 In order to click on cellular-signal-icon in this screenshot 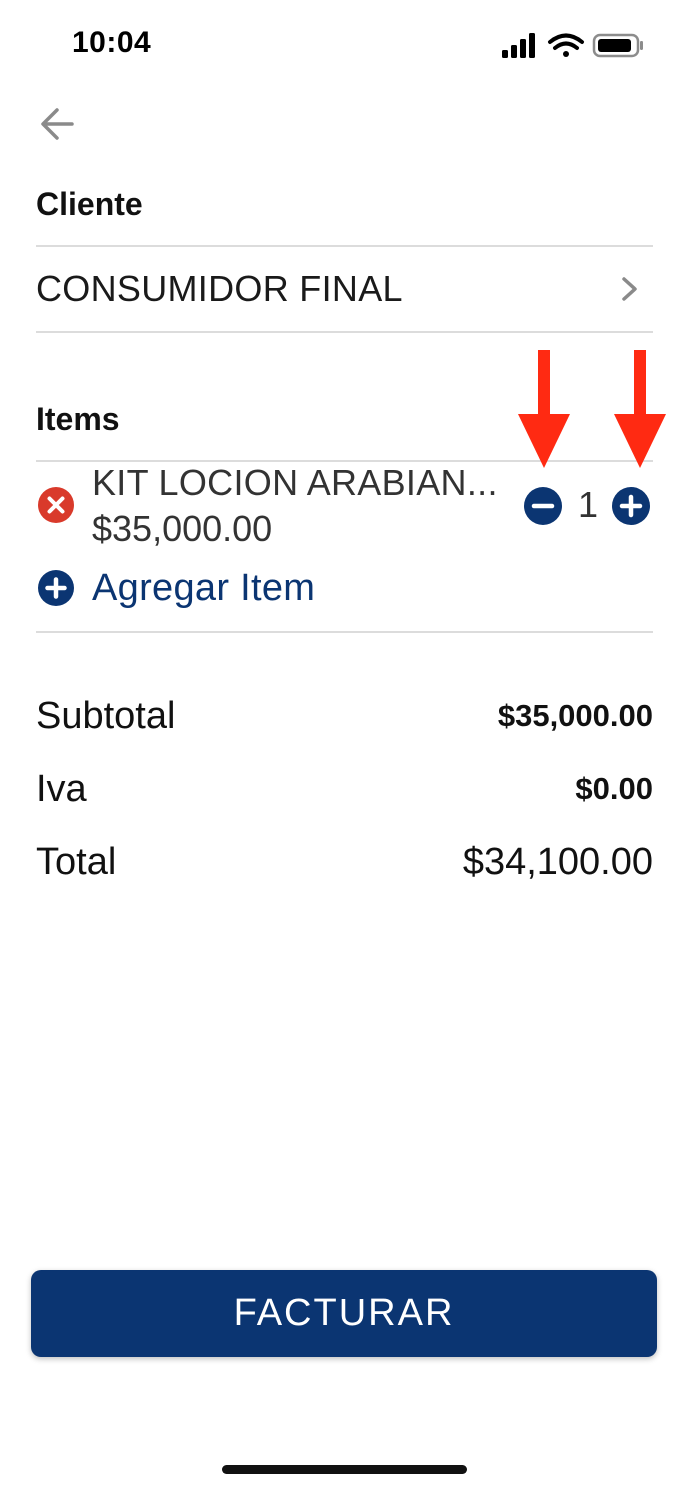, I will do `click(518, 45)`.